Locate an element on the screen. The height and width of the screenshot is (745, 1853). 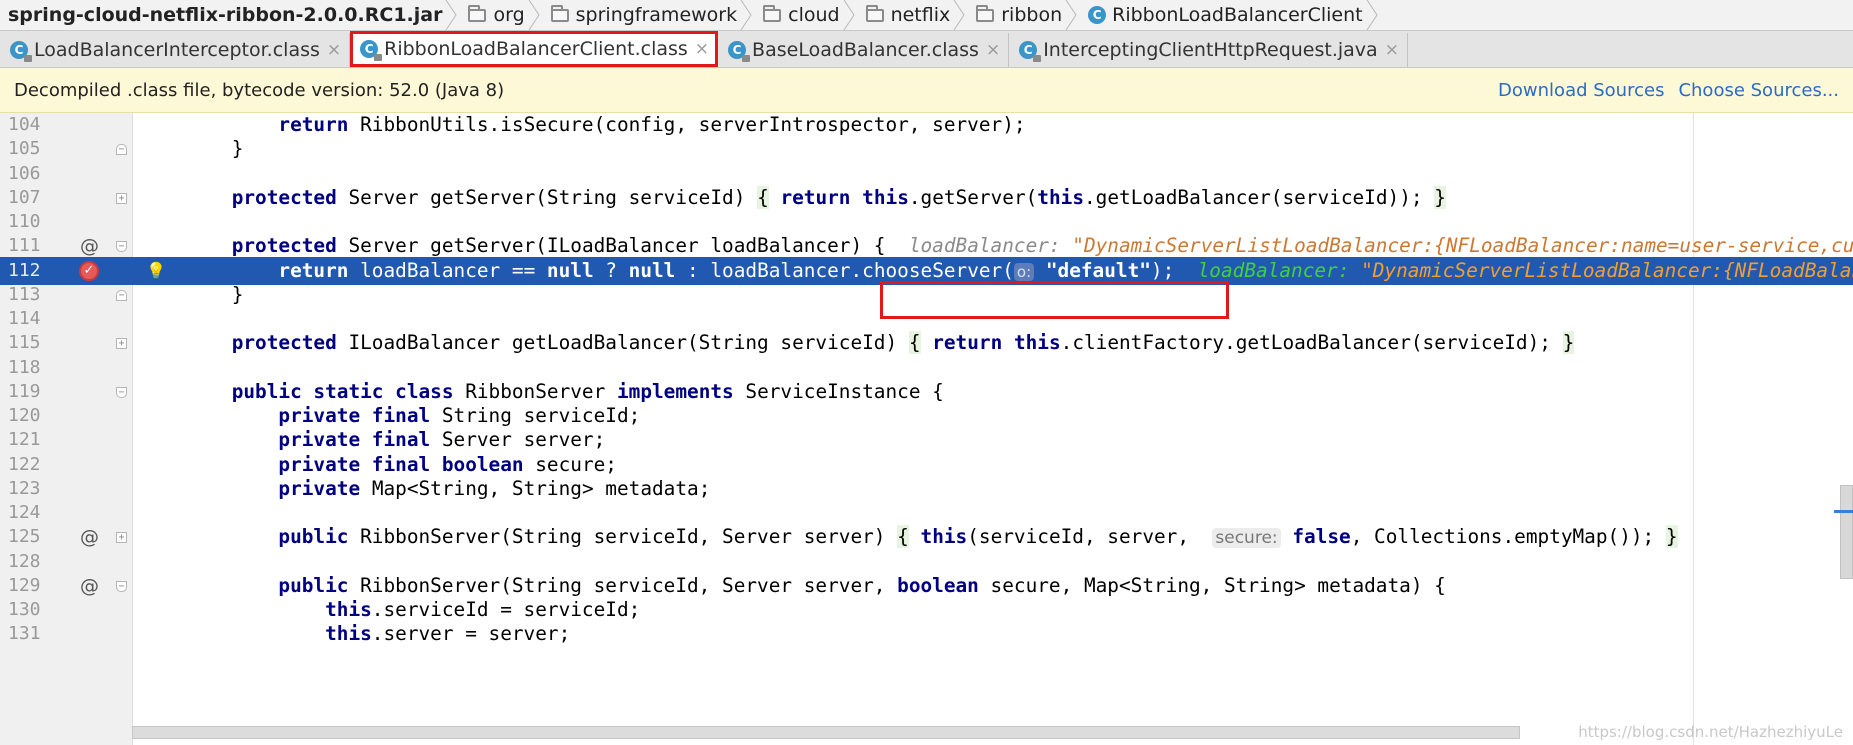
parameter-hint: secure: is located at coordinates (1246, 538).